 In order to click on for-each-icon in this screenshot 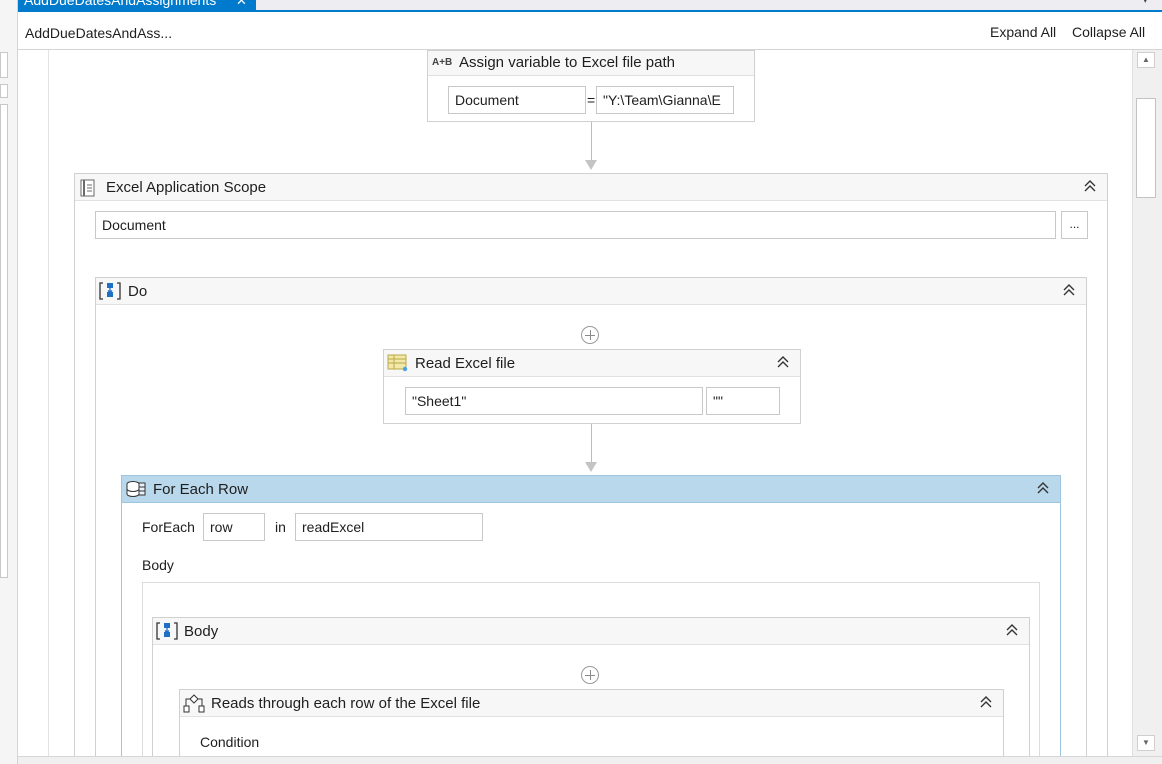, I will do `click(136, 490)`.